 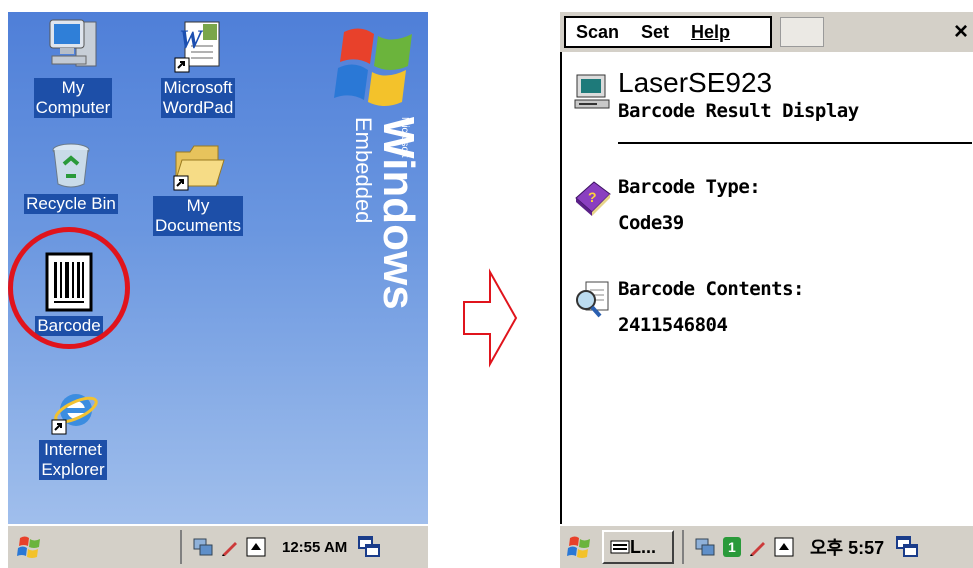 What do you see at coordinates (69, 288) in the screenshot?
I see `highlight-circle` at bounding box center [69, 288].